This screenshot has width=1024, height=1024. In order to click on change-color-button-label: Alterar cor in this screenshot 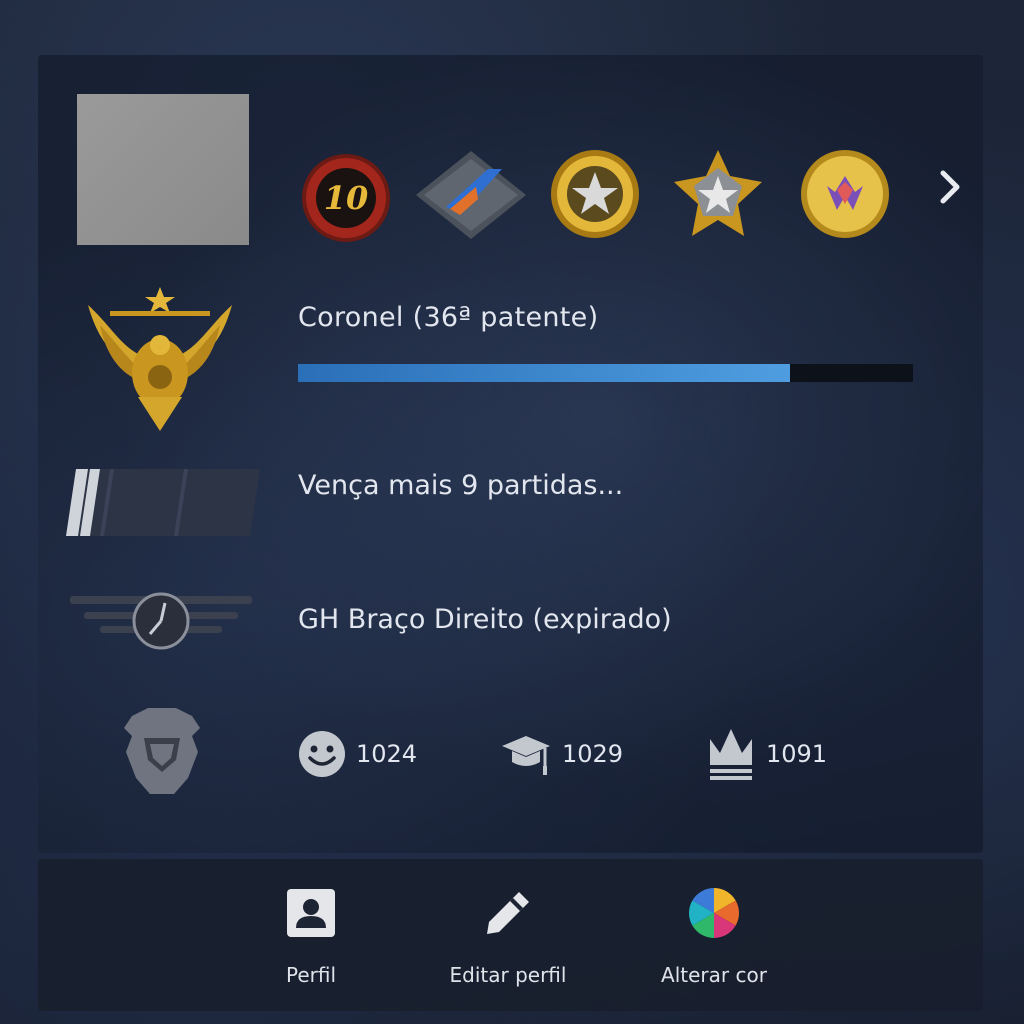, I will do `click(714, 975)`.